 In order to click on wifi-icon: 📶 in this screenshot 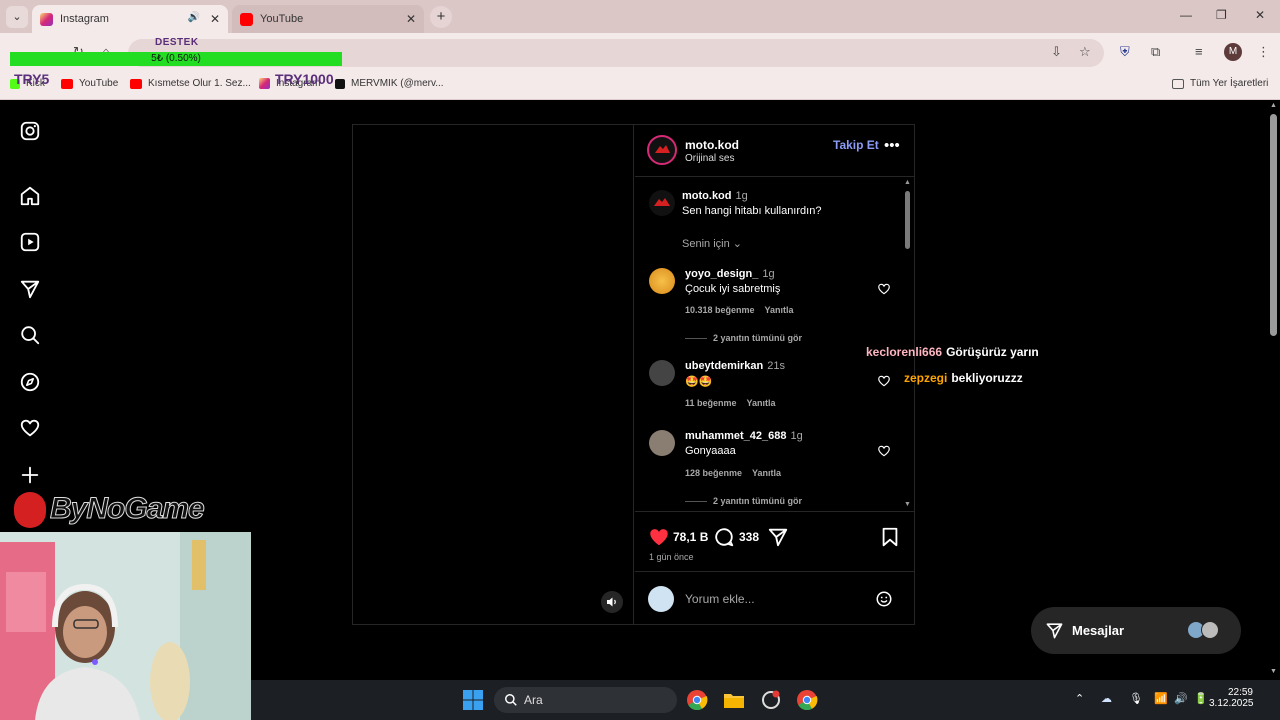, I will do `click(1161, 698)`.